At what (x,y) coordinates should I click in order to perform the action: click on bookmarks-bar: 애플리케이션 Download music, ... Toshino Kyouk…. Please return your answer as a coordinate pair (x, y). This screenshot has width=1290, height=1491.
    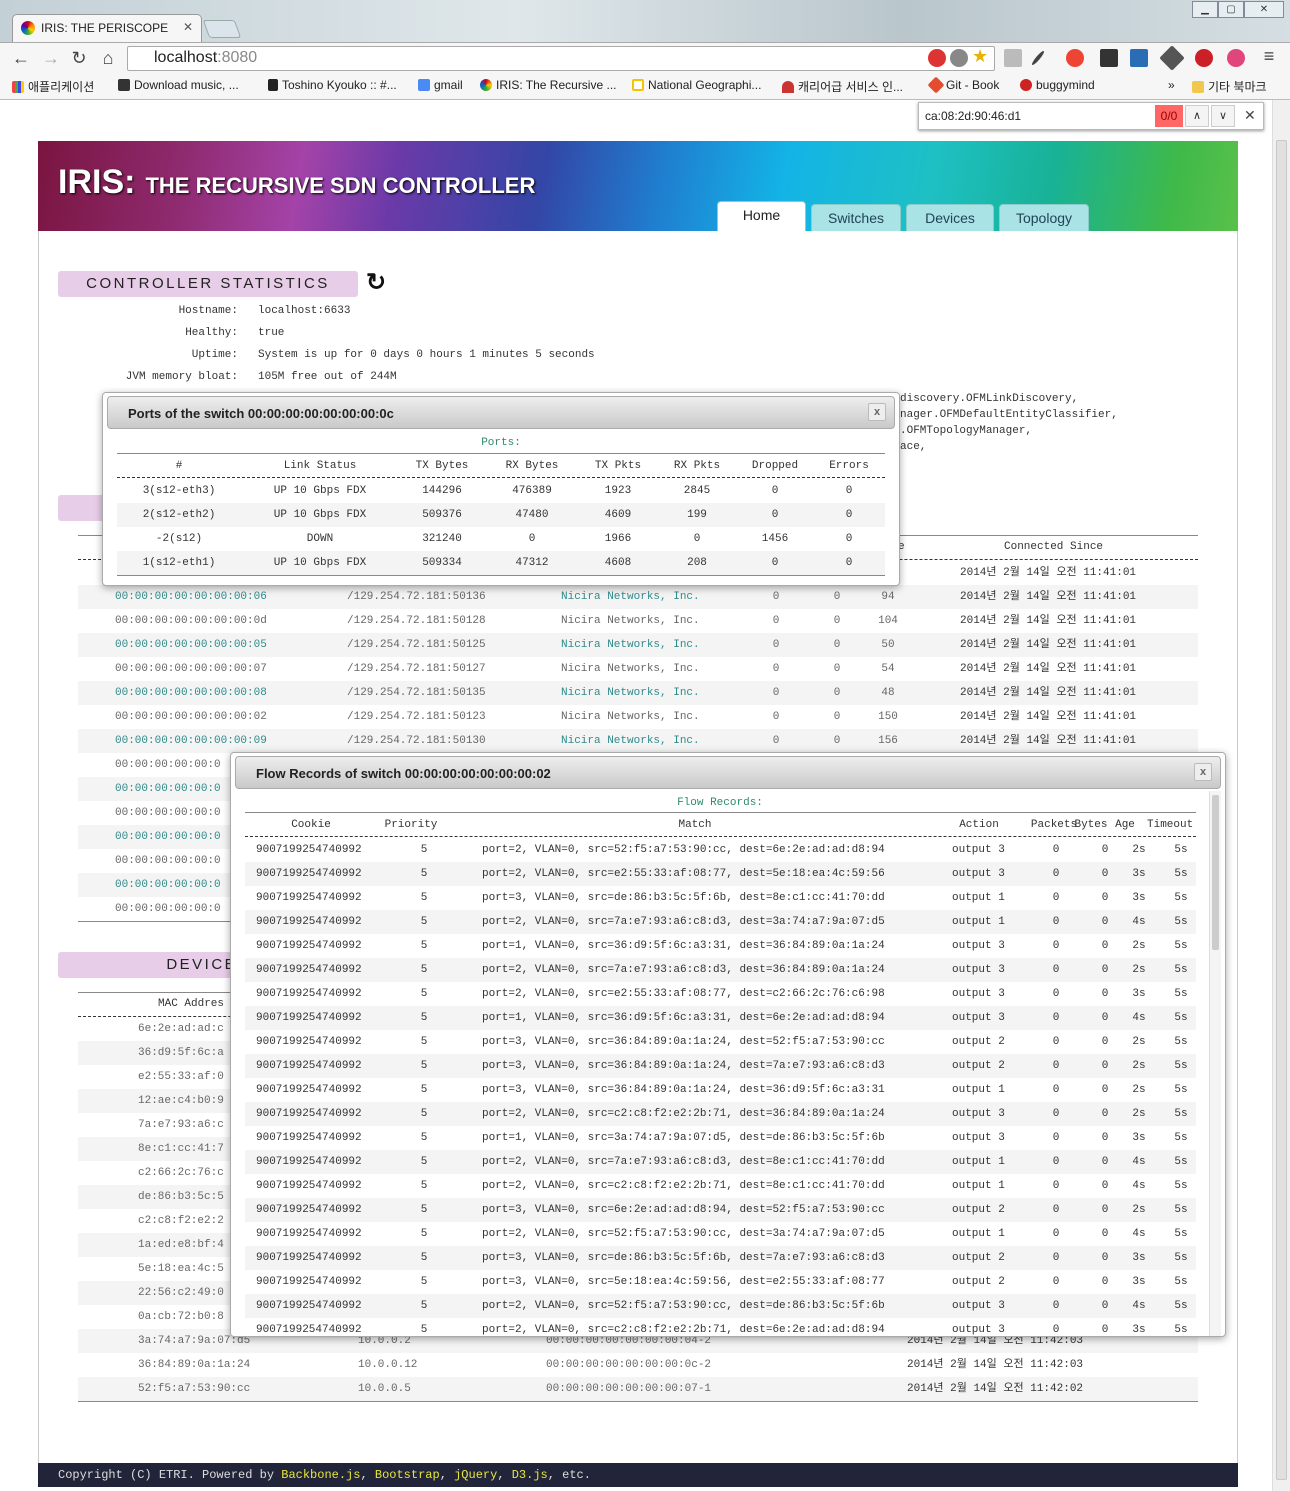
    Looking at the image, I should click on (645, 86).